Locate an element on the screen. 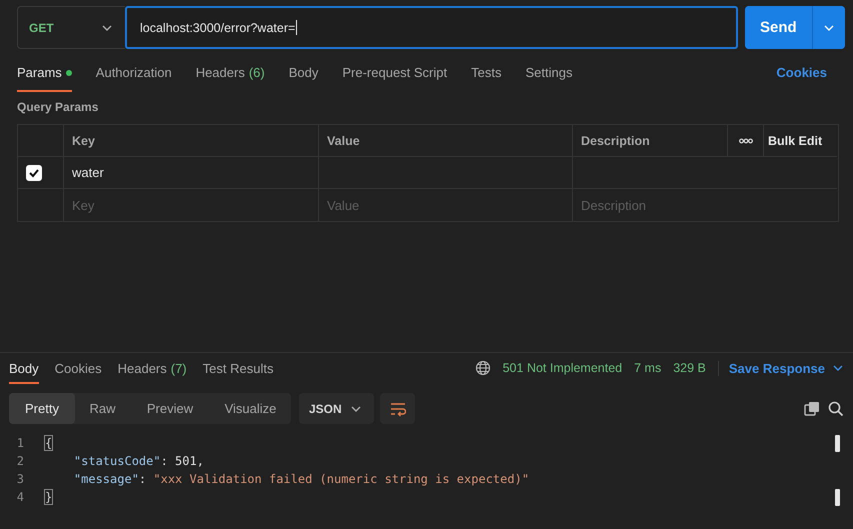 The image size is (853, 529). status-code: 501 Not Implemented is located at coordinates (562, 368).